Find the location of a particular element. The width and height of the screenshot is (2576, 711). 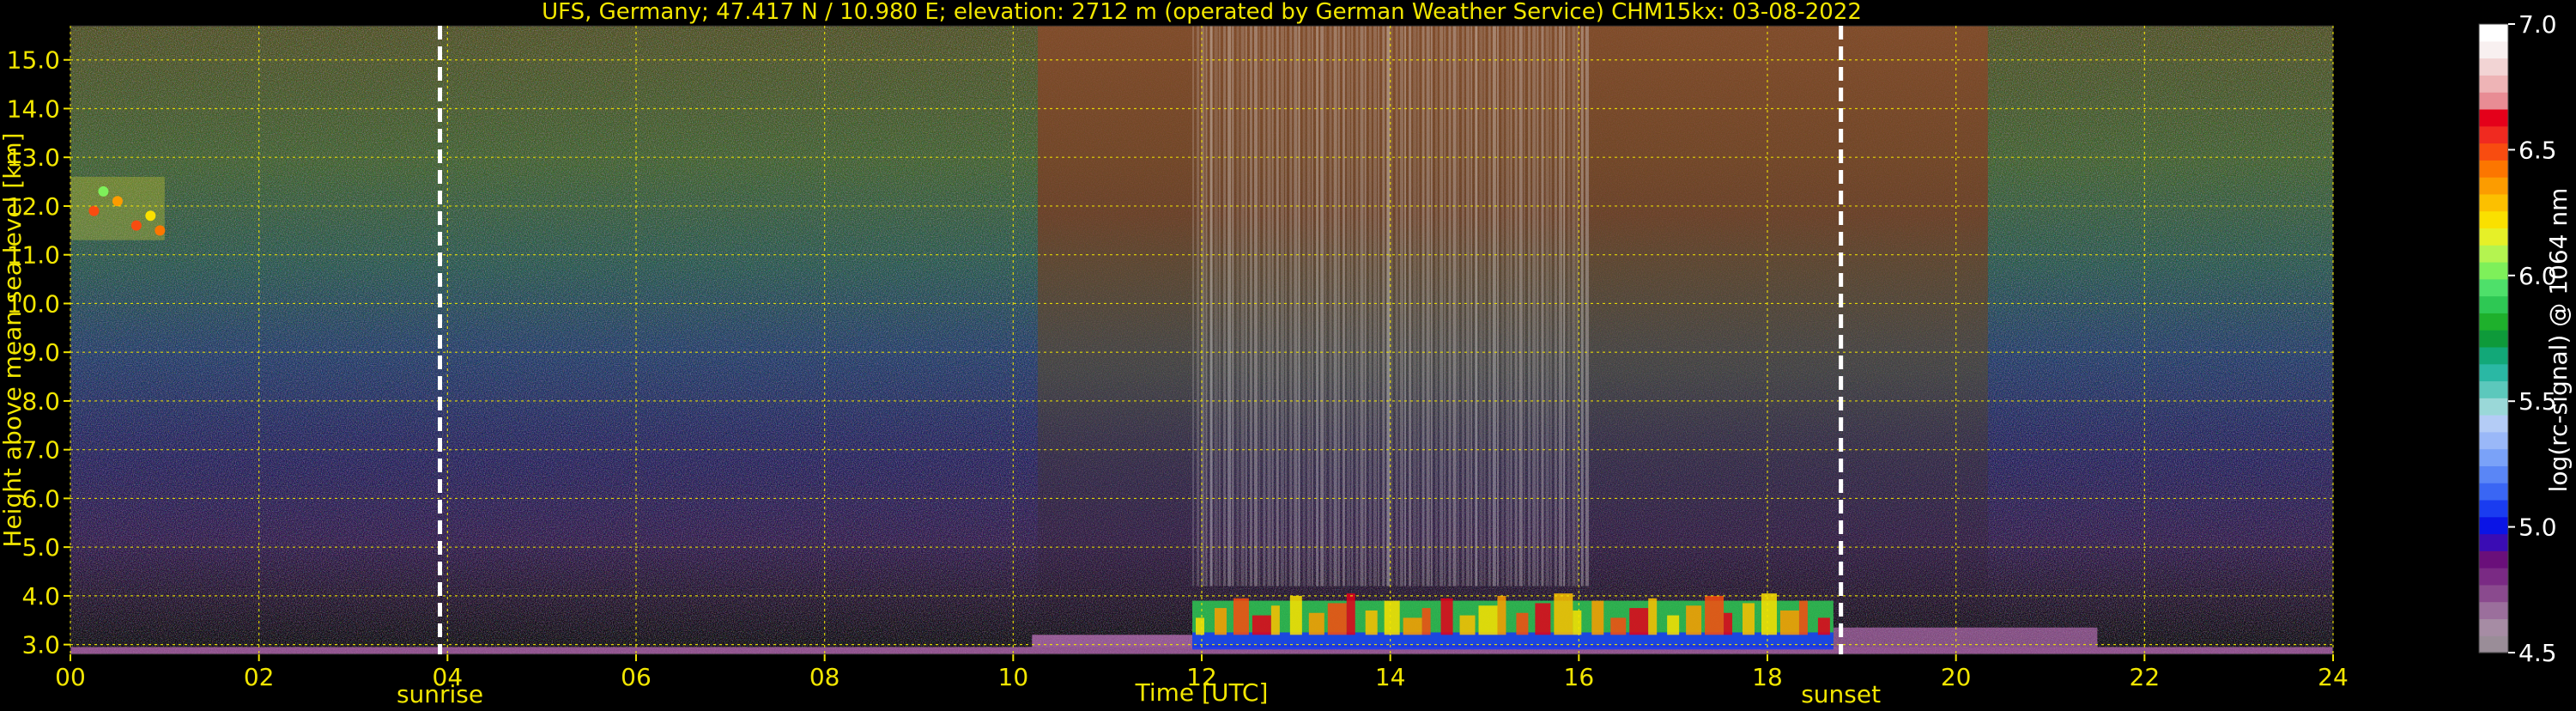

colorbar-tick-label: 5.0 is located at coordinates (2537, 528).